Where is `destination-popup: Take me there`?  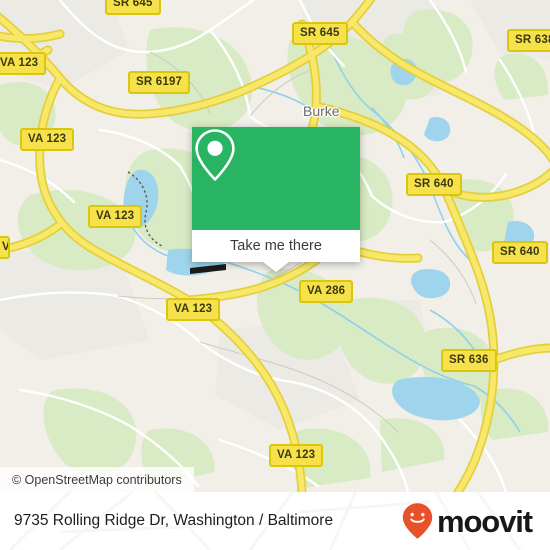 destination-popup: Take me there is located at coordinates (276, 199).